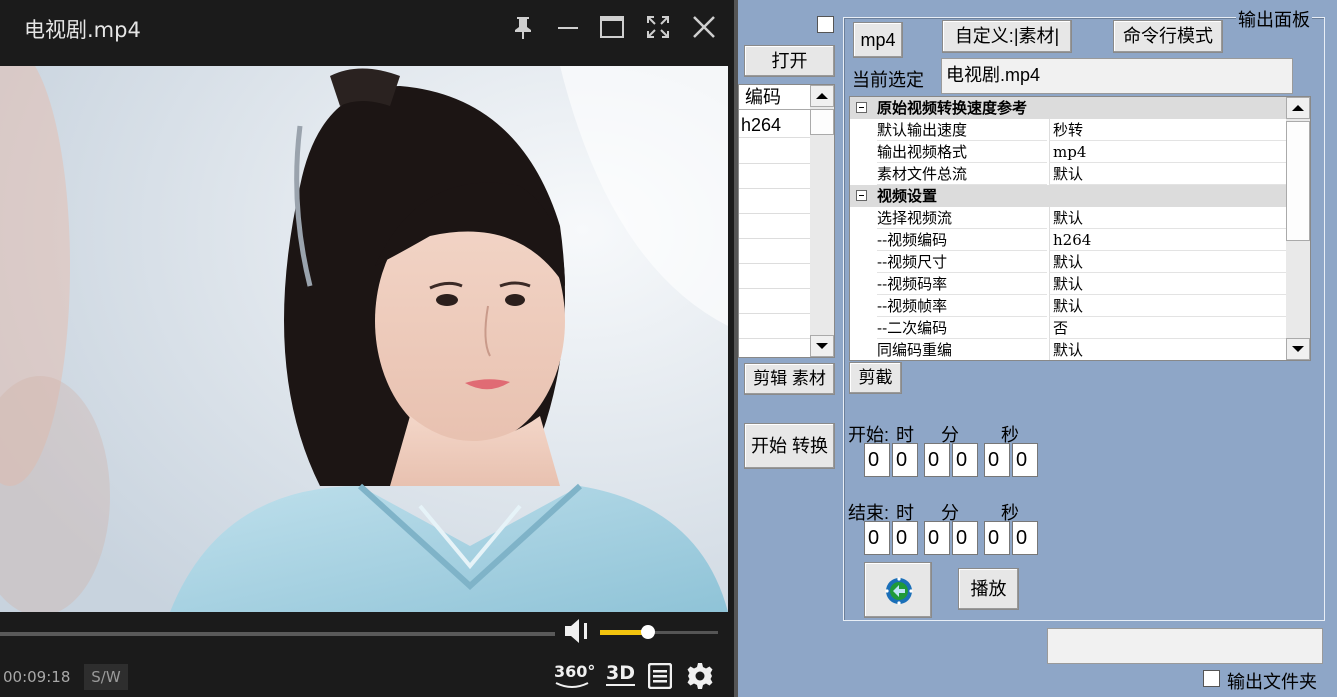 Image resolution: width=1337 pixels, height=697 pixels. I want to click on property-row: 同编码重编 默认, so click(1070, 349).